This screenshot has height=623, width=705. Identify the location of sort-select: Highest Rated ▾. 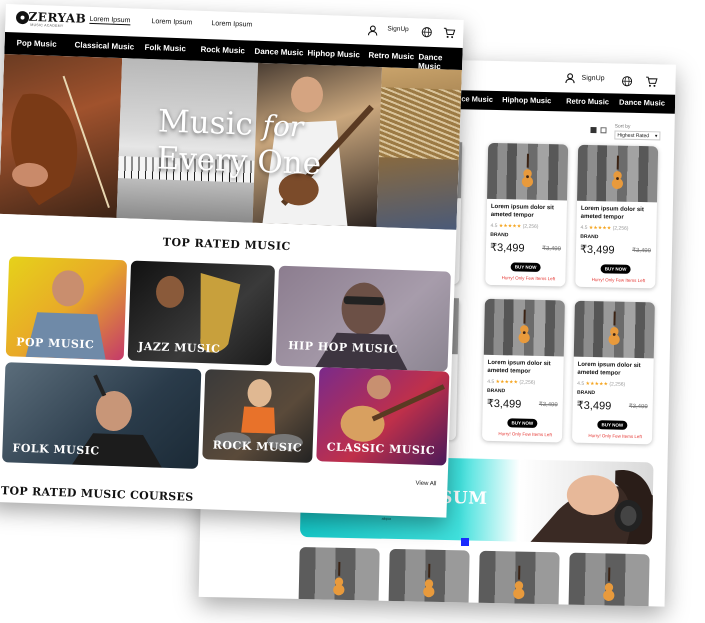
(637, 135).